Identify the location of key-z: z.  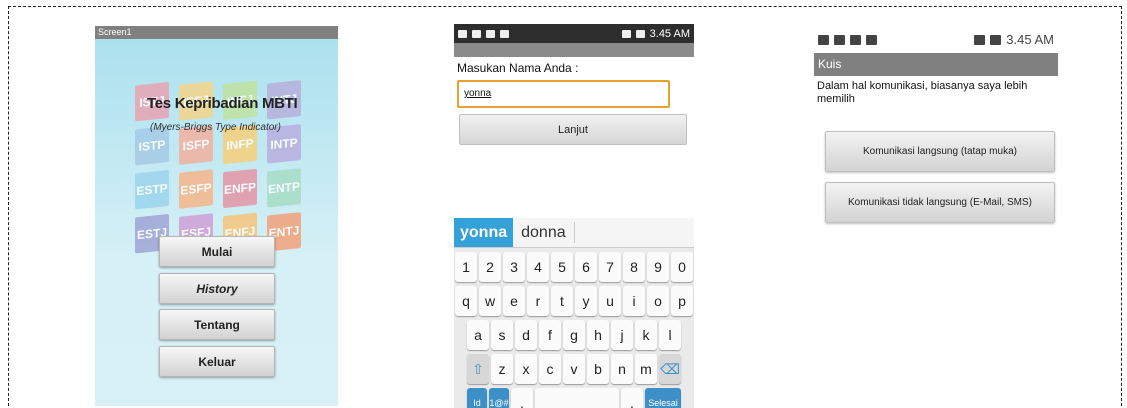
(502, 369).